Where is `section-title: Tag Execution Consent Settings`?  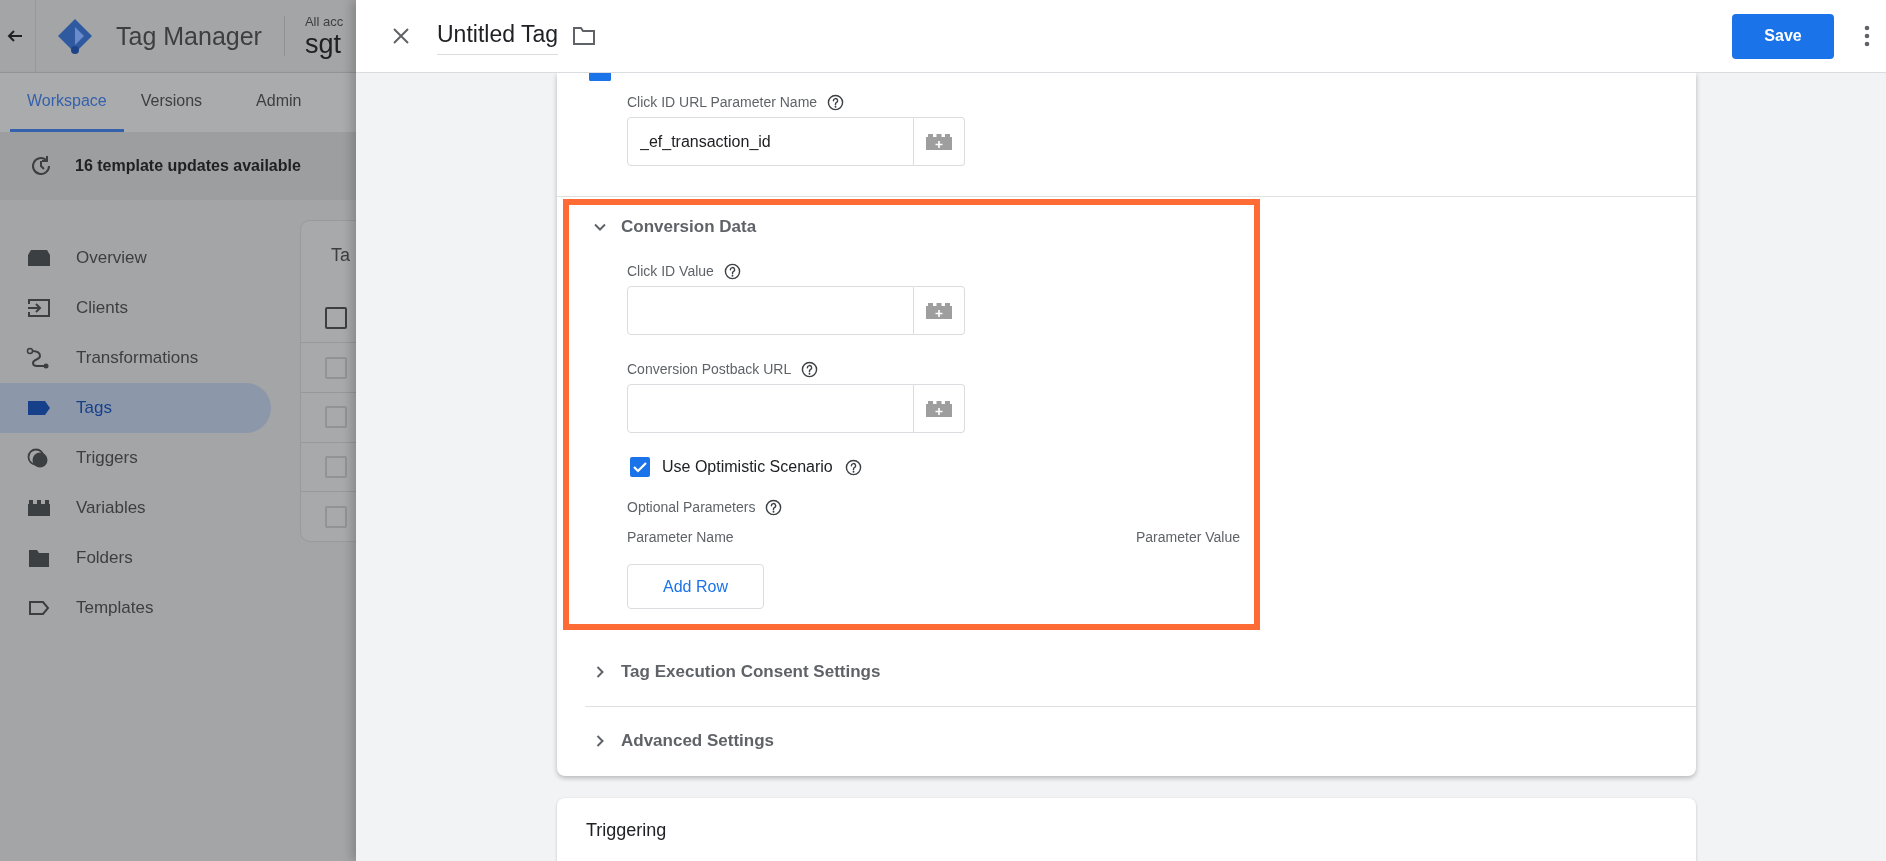 section-title: Tag Execution Consent Settings is located at coordinates (751, 672).